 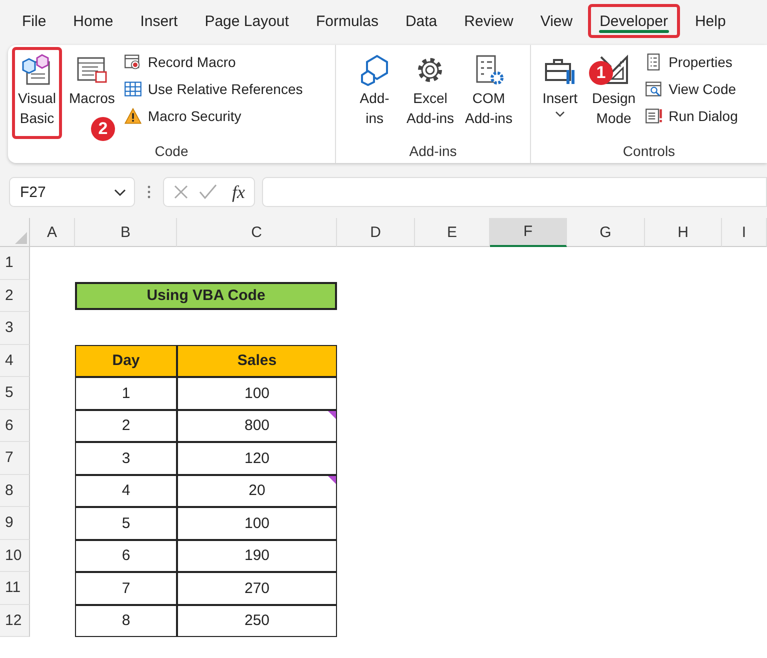 I want to click on table-cell: 2, so click(x=126, y=426).